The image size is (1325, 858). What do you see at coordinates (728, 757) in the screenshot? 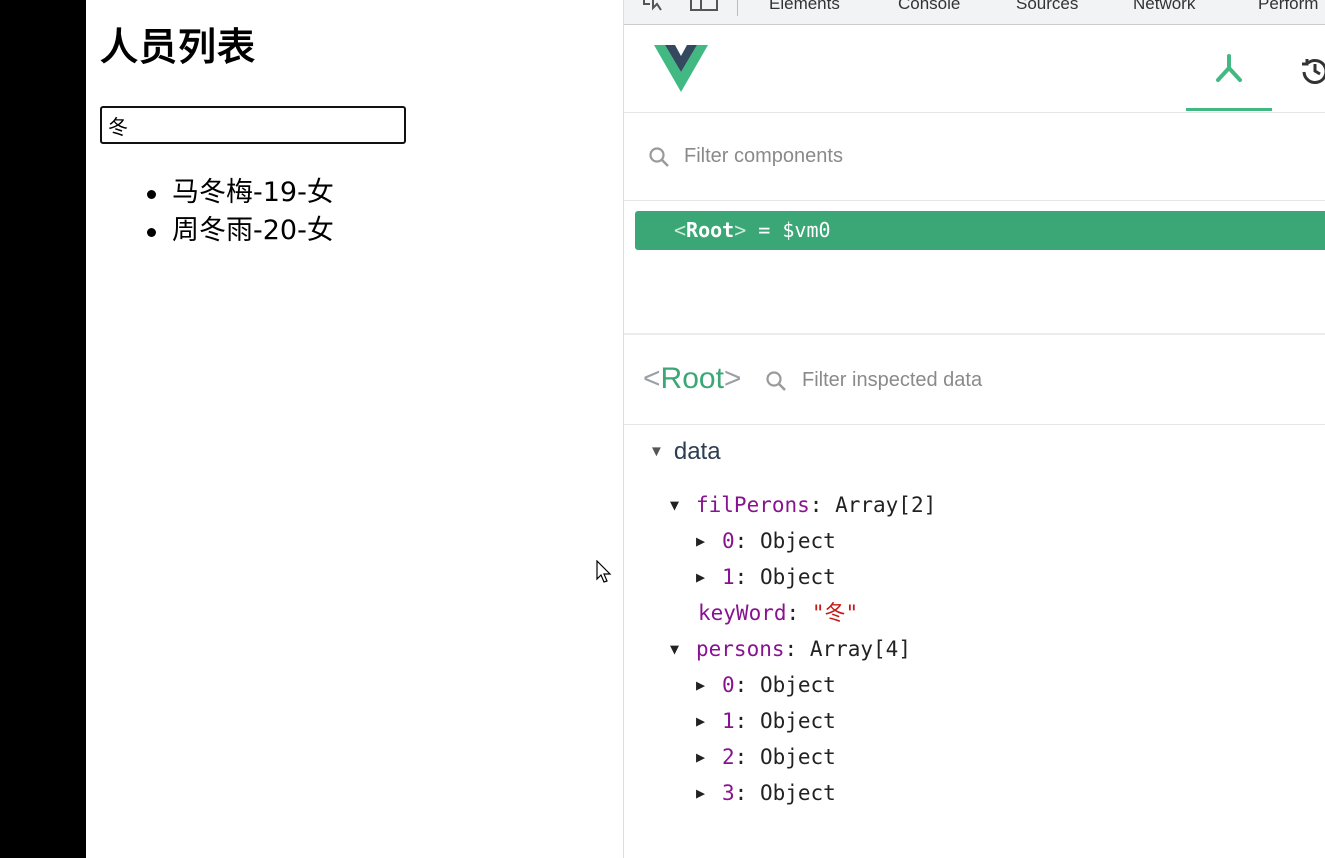
I see `field-key: 2` at bounding box center [728, 757].